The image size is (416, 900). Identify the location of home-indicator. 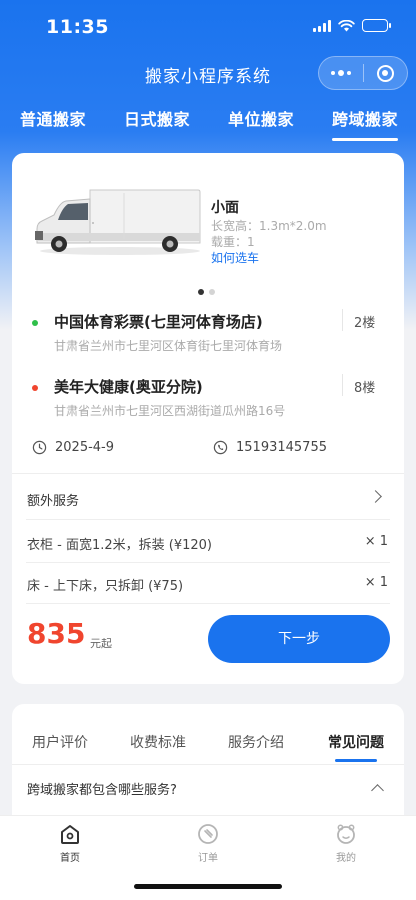
(208, 886).